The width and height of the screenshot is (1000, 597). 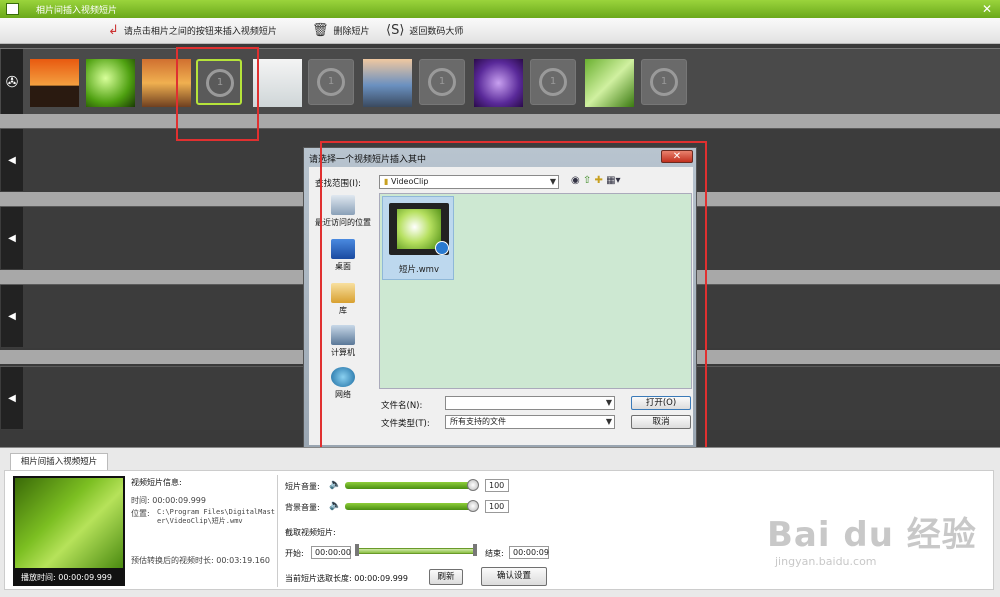 I want to click on title-bar: 相片间插入视频短片 ✕, so click(x=500, y=9).